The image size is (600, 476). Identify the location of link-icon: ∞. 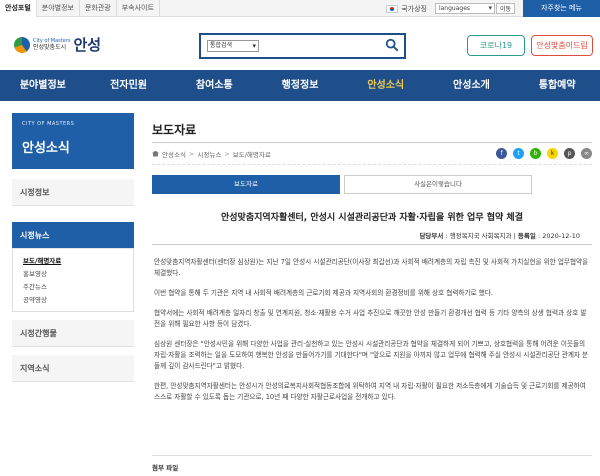
(586, 153).